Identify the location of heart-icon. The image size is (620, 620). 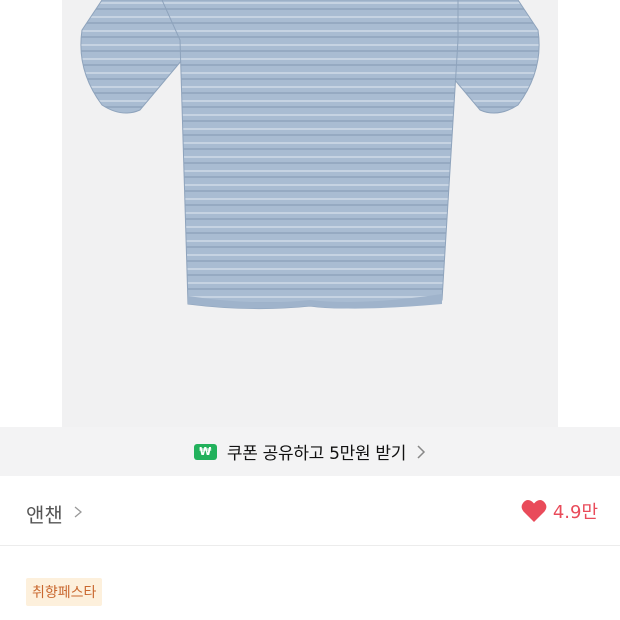
(534, 511).